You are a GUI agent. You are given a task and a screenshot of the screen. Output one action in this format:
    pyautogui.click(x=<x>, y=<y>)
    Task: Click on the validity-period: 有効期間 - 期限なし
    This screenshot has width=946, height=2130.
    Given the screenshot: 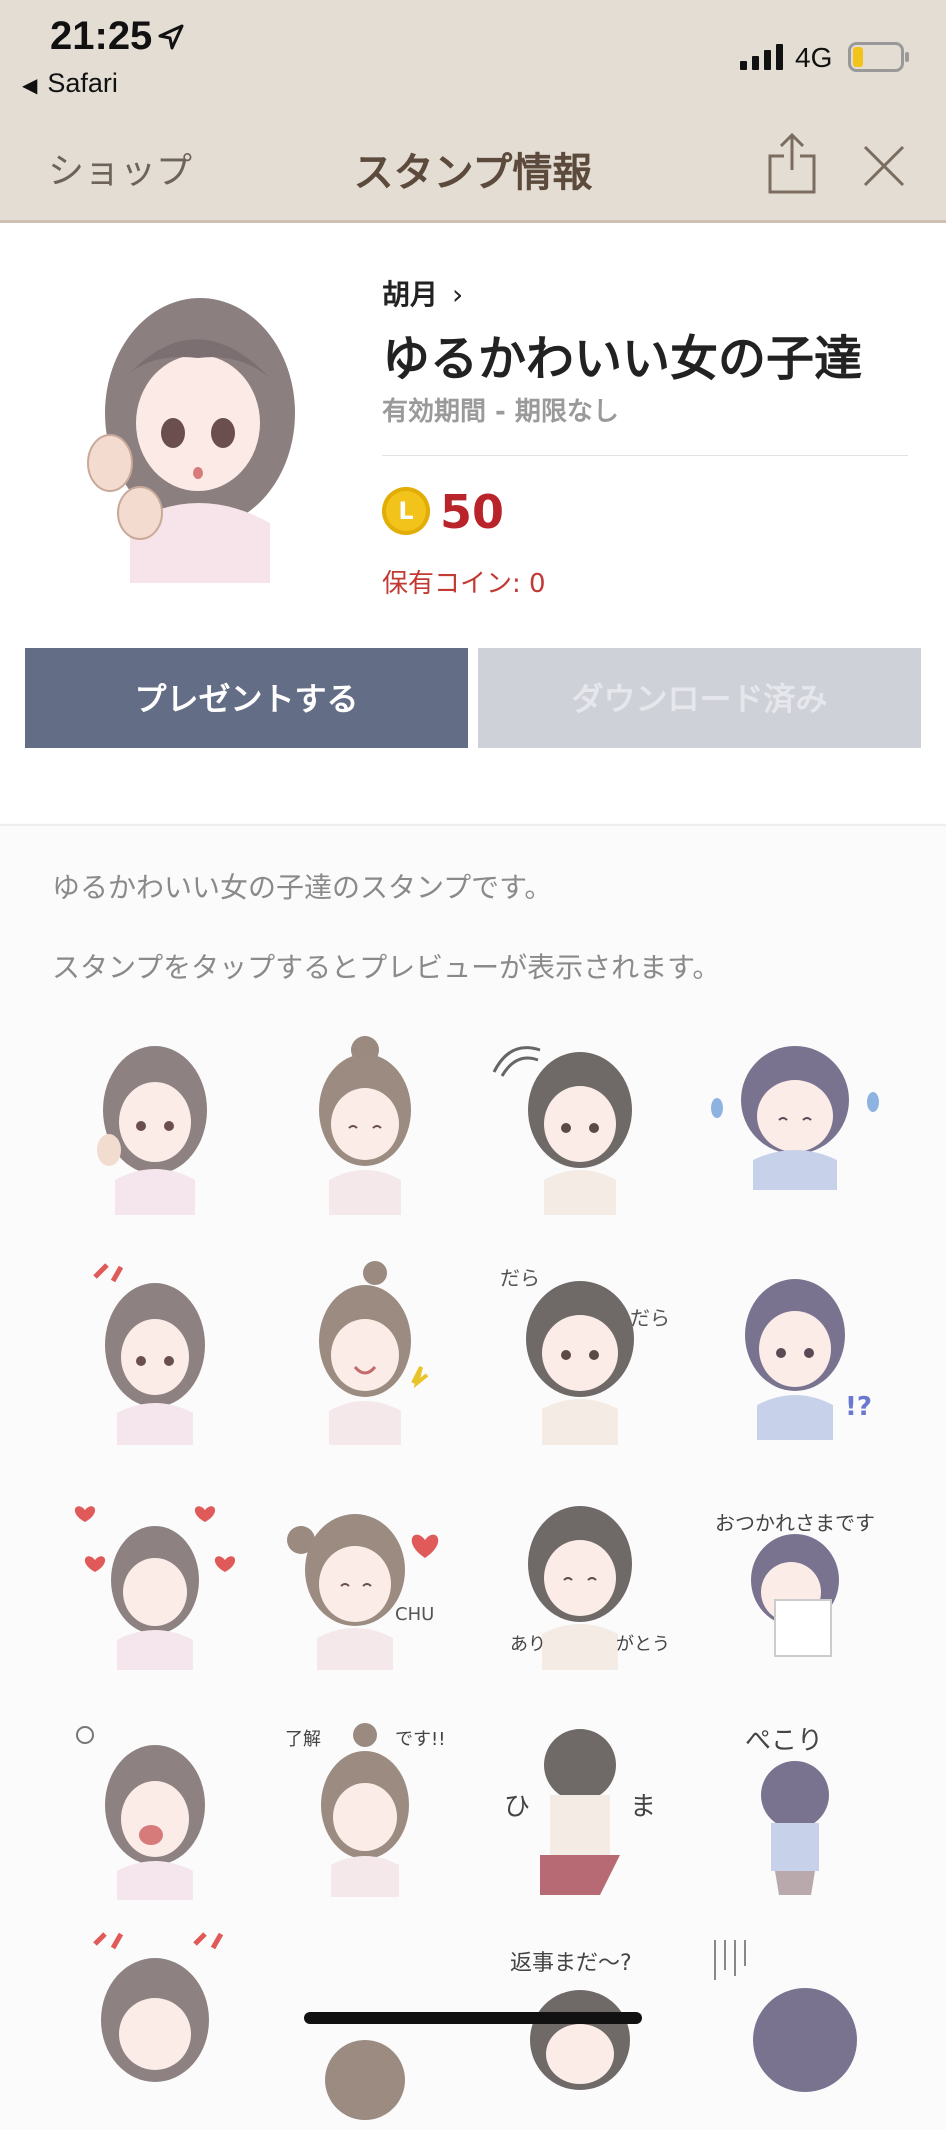 What is the action you would take?
    pyautogui.click(x=500, y=412)
    